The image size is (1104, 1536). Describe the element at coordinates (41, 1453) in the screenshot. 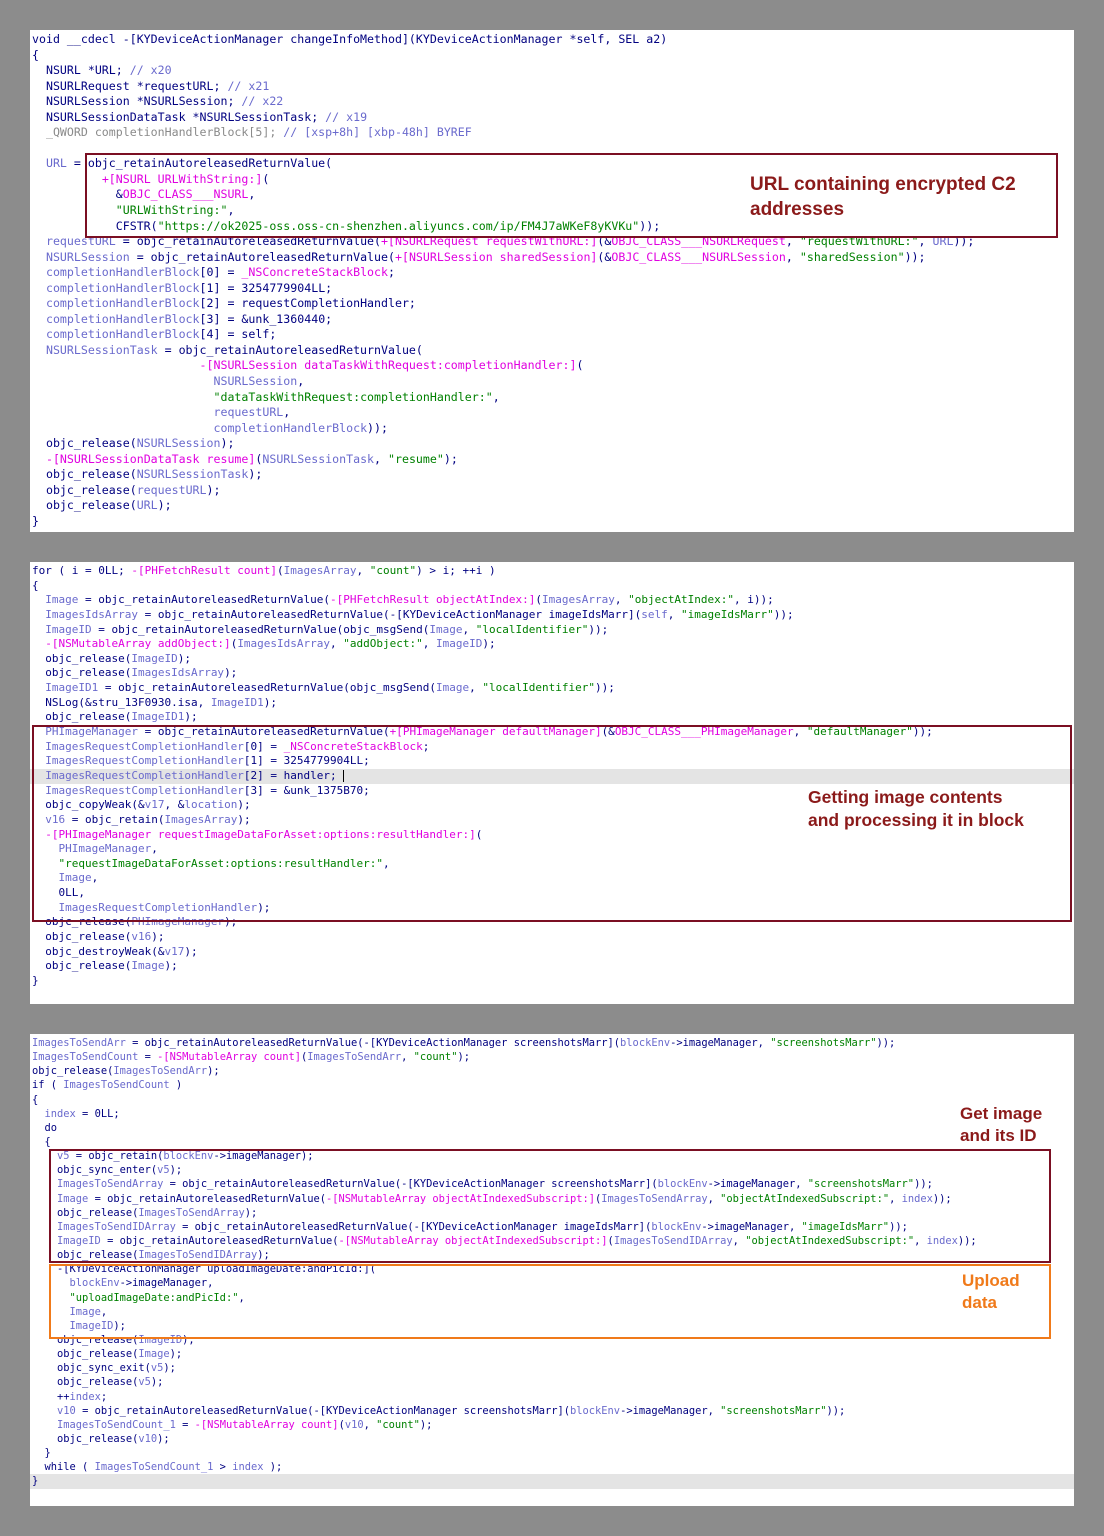

I see `code-token: }` at that location.